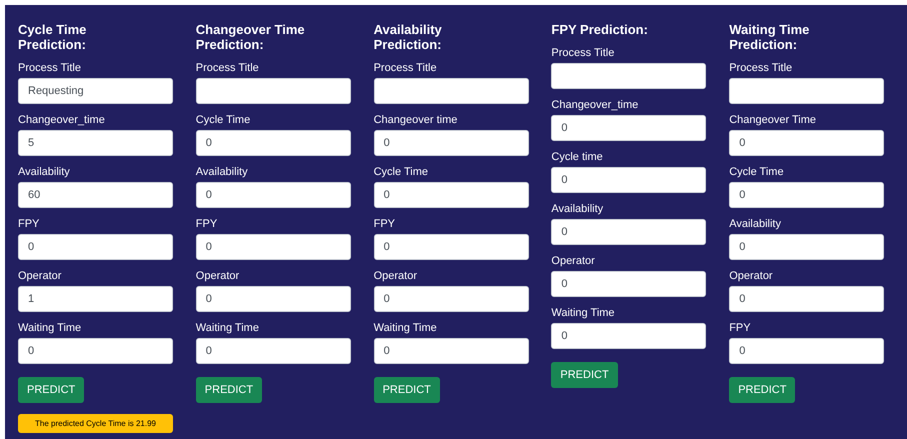 This screenshot has width=907, height=439. What do you see at coordinates (769, 37) in the screenshot?
I see `form-title: Waiting Time Prediction:` at bounding box center [769, 37].